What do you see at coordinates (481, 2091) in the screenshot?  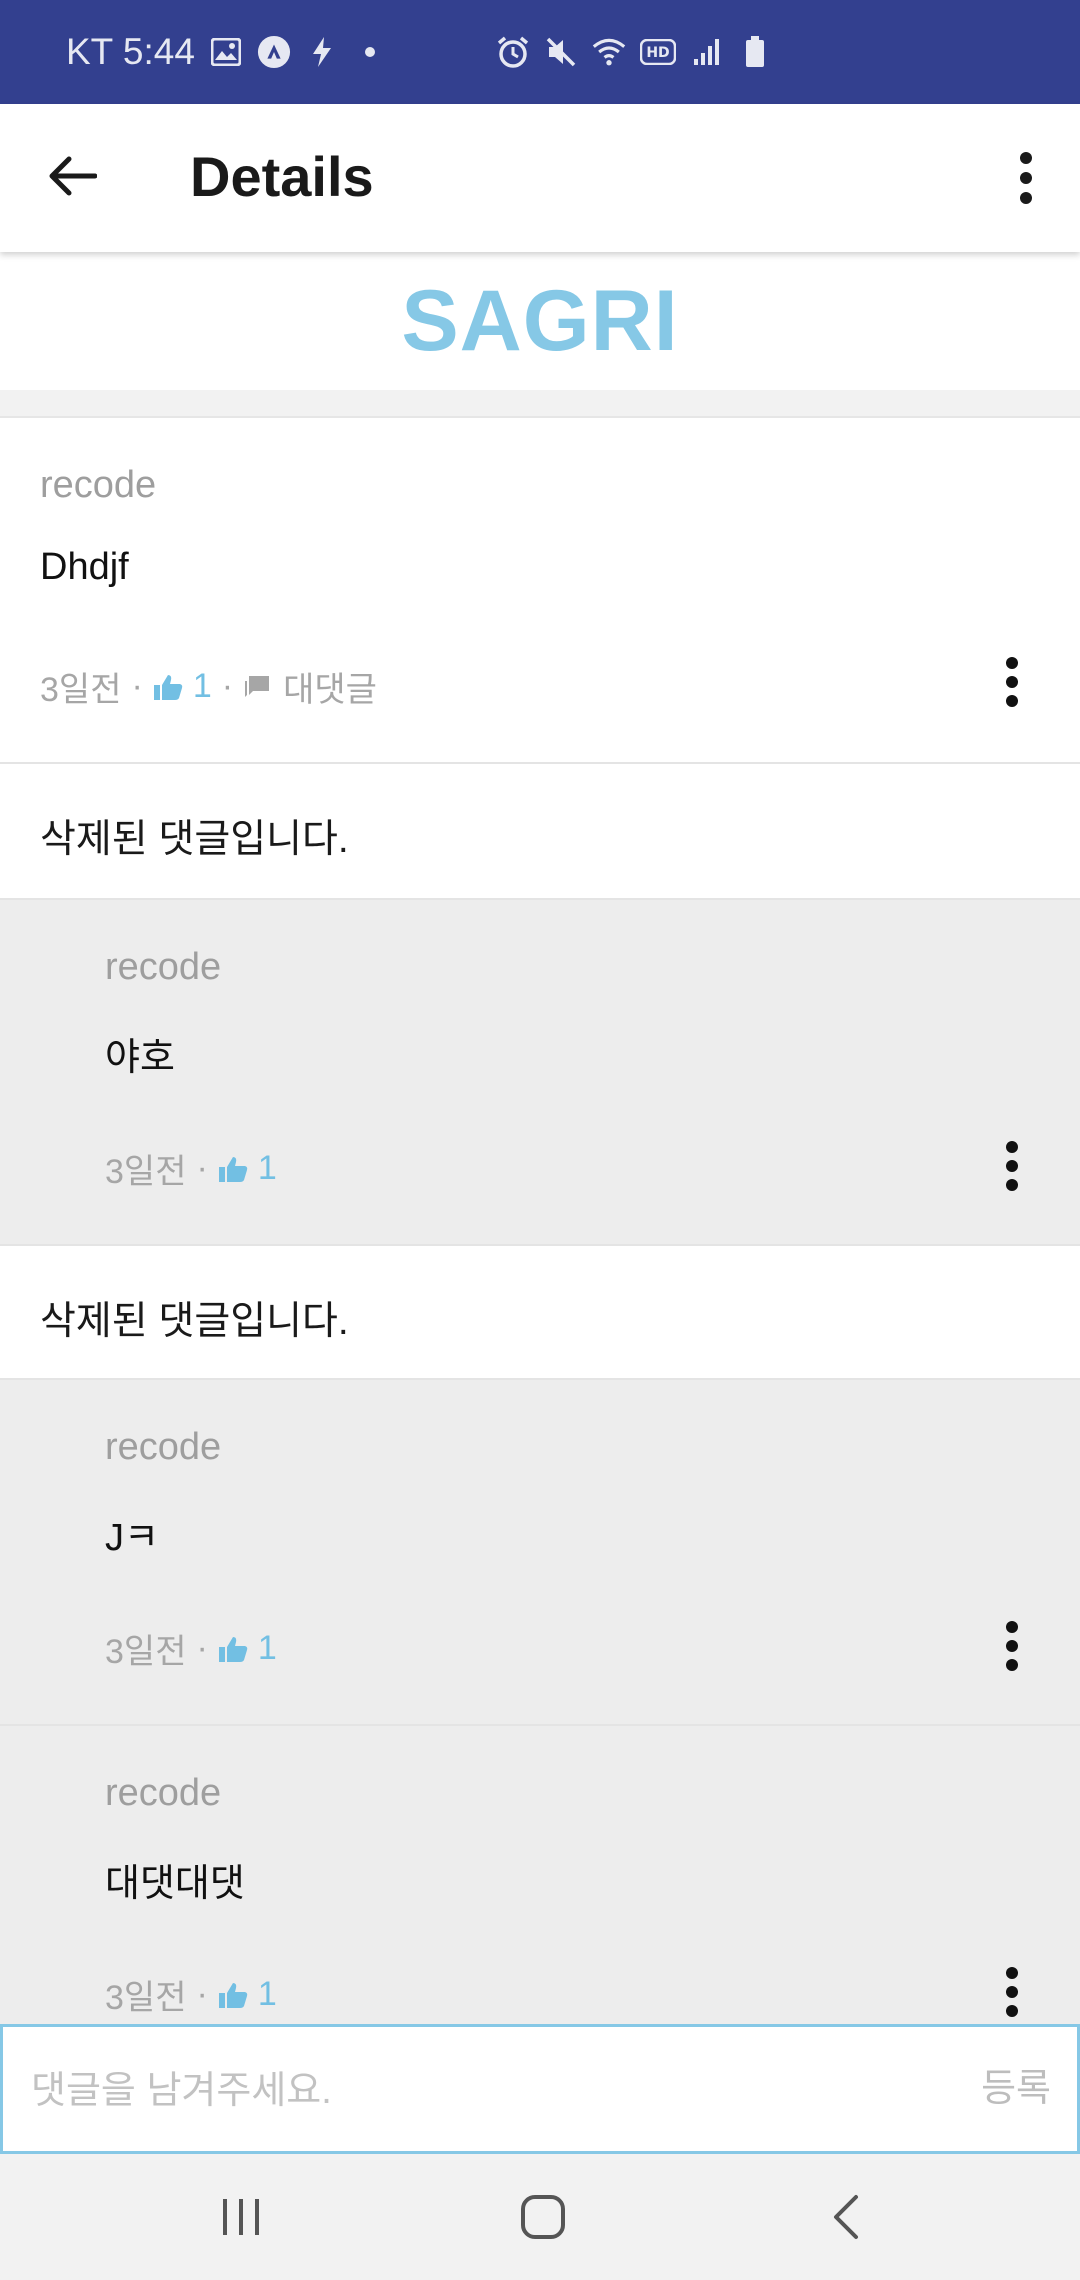 I see `comment-input` at bounding box center [481, 2091].